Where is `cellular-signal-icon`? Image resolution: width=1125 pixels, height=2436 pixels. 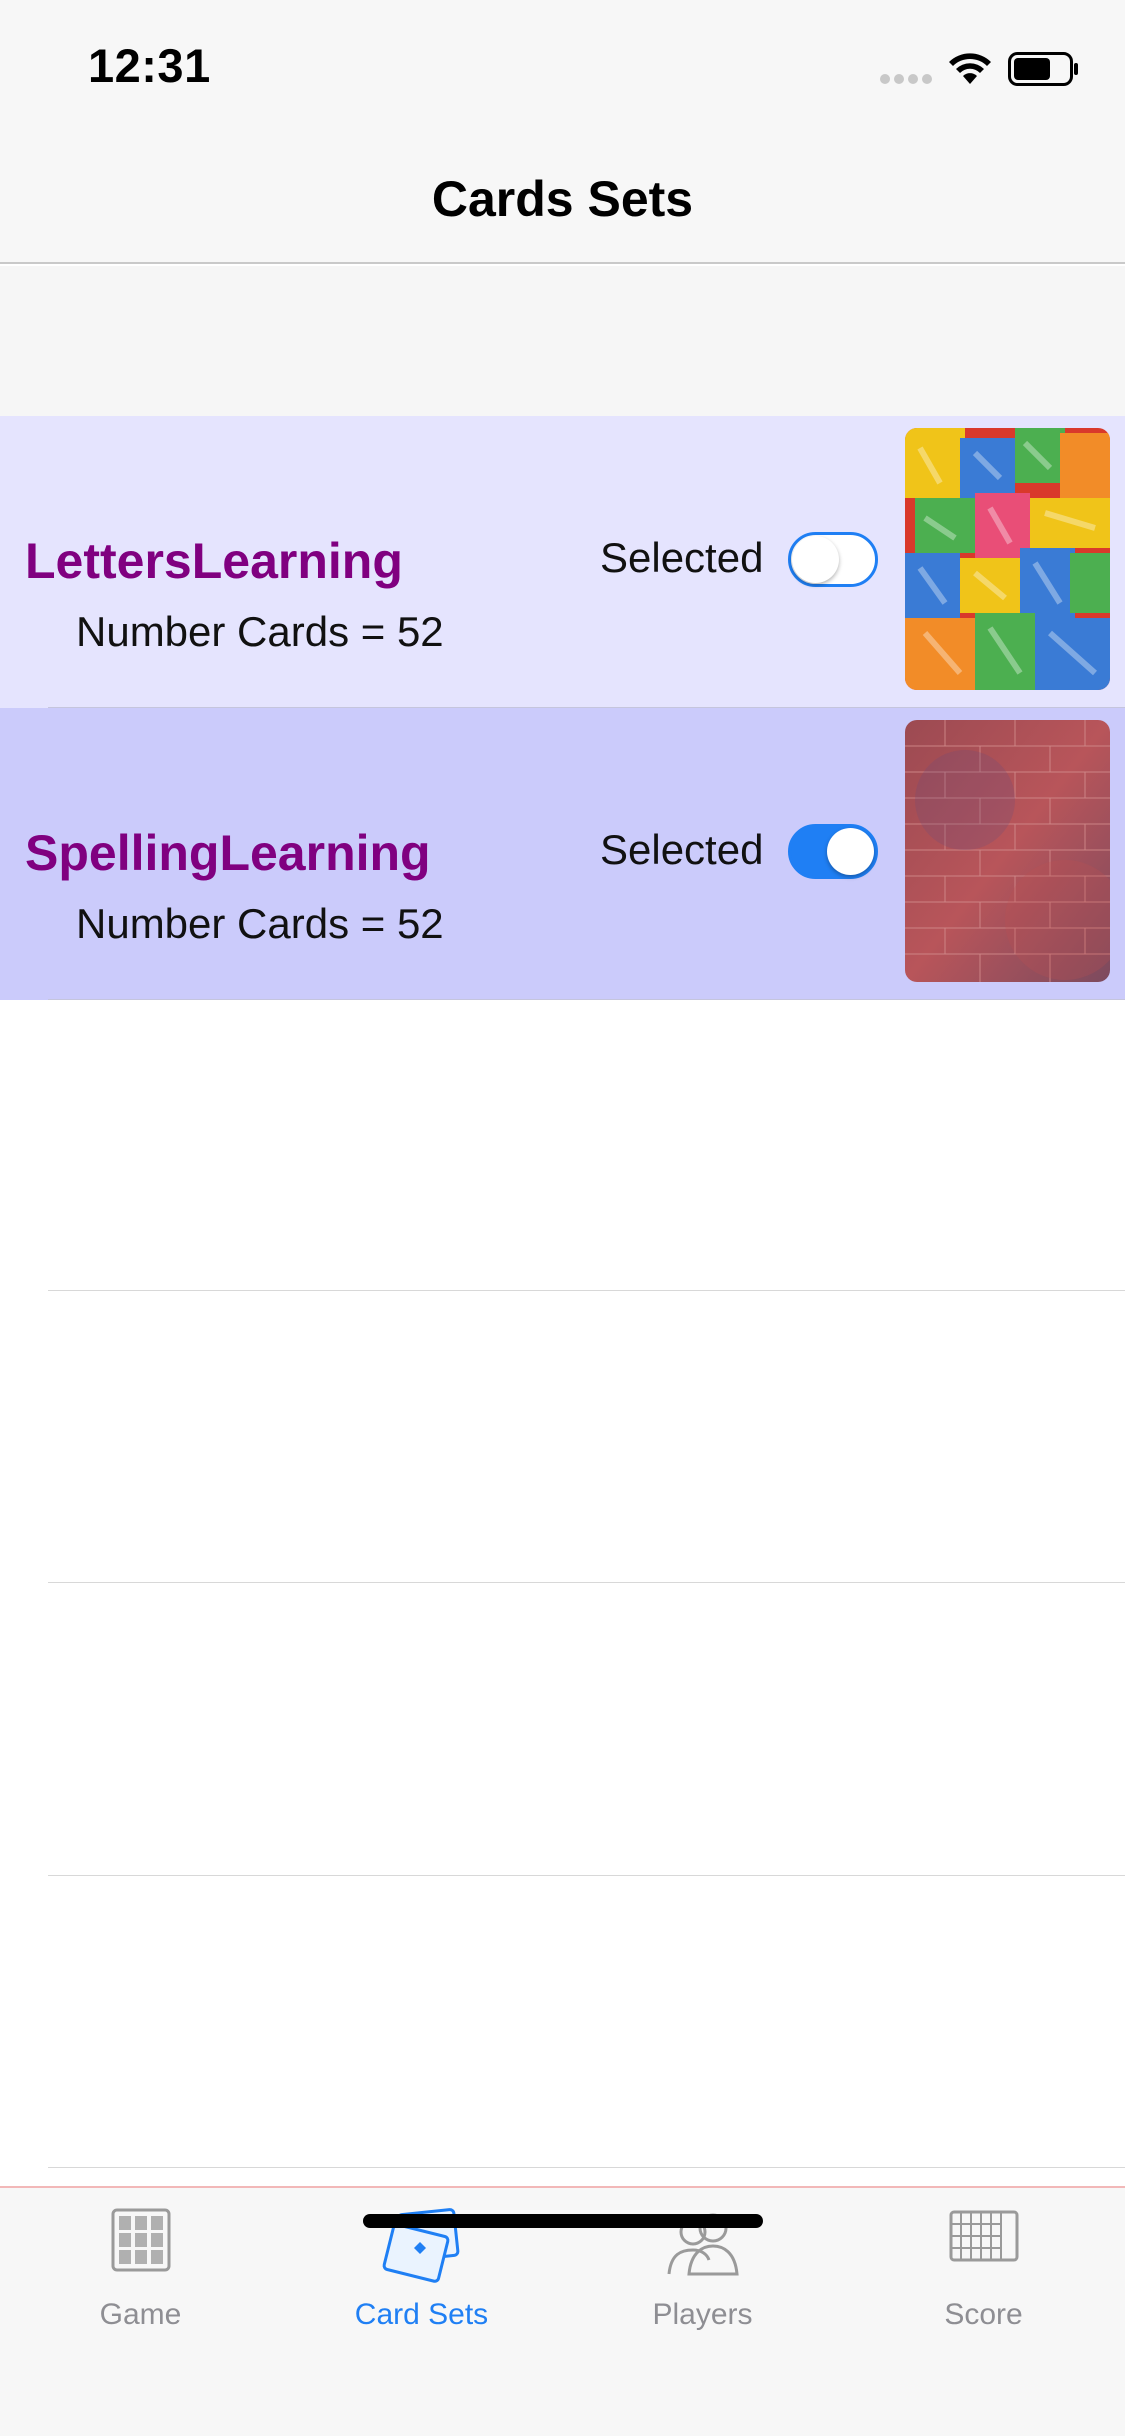
cellular-signal-icon is located at coordinates (907, 79).